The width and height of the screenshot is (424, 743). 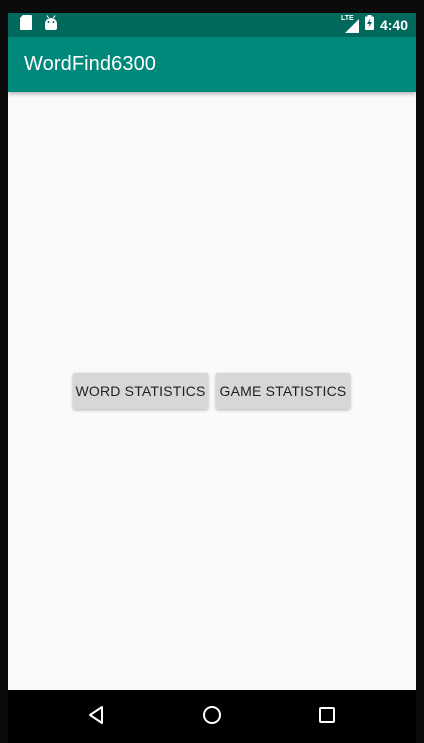 I want to click on system-status-icons: LTE 4:40, so click(x=374, y=25).